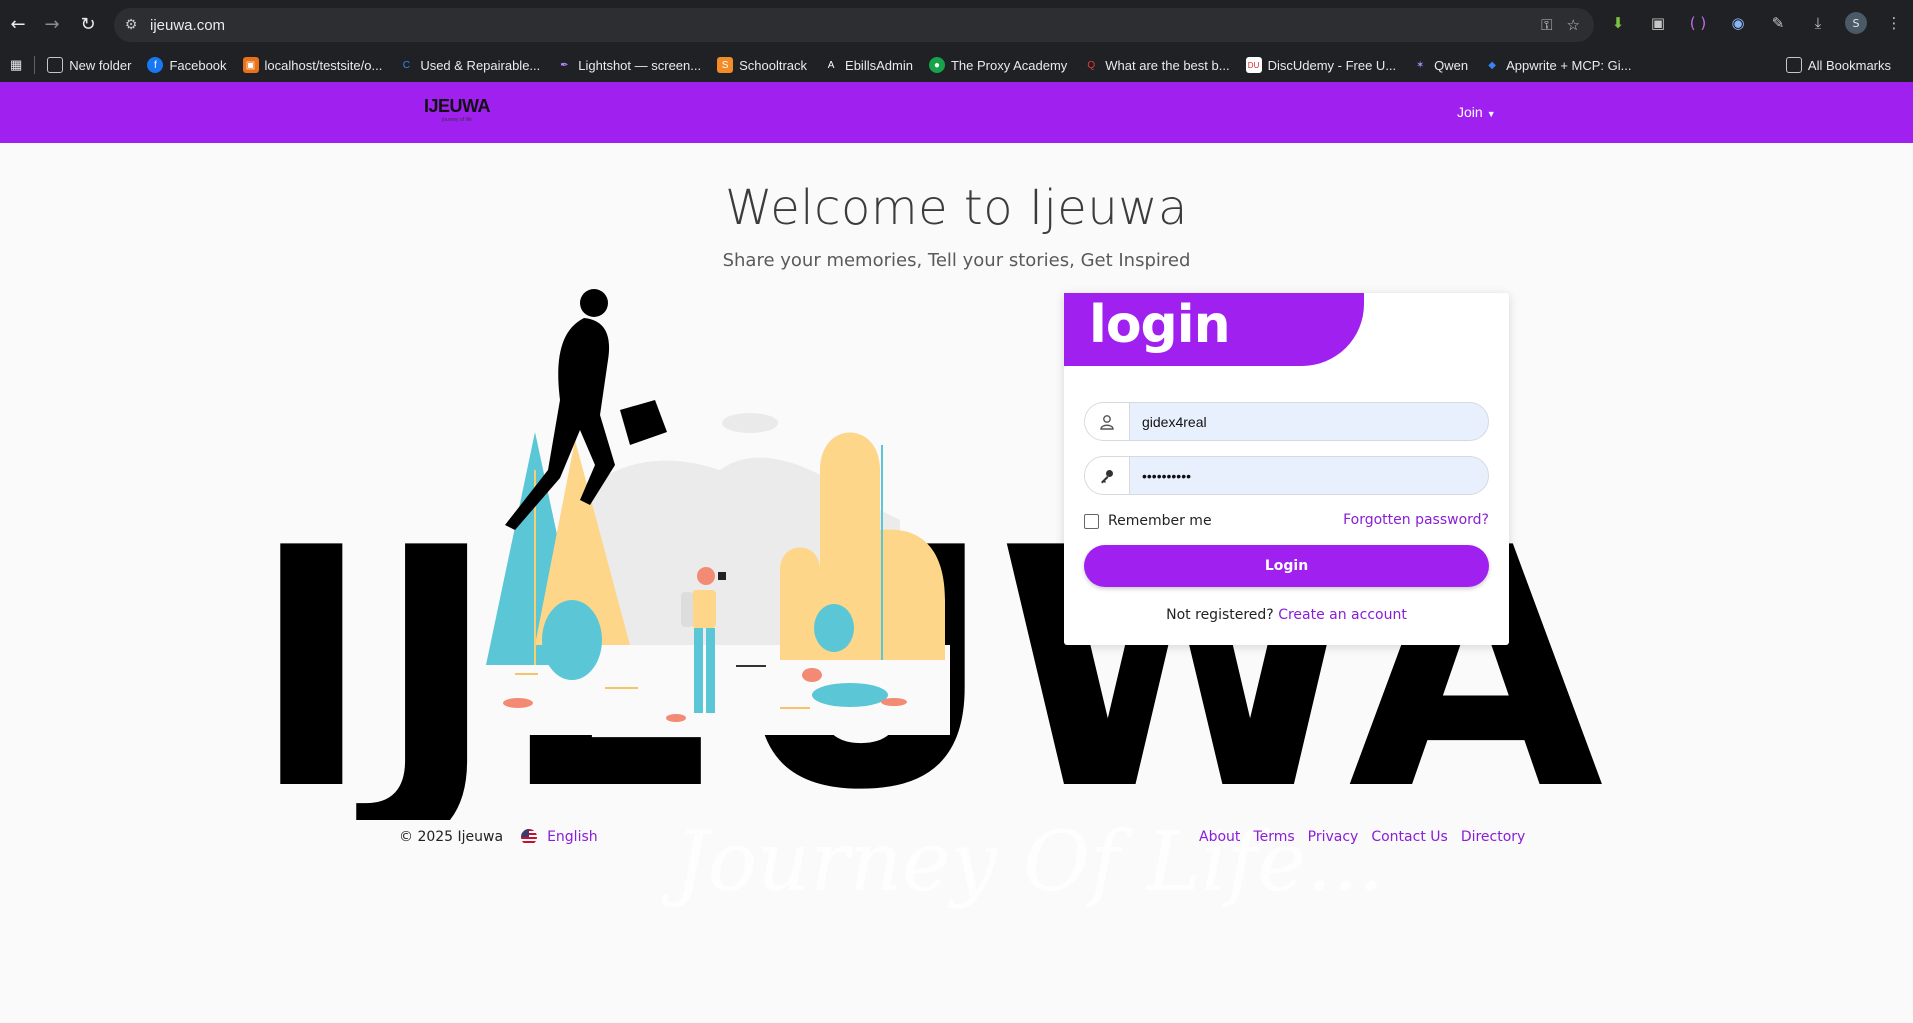 The height and width of the screenshot is (1023, 1913). Describe the element at coordinates (1416, 520) in the screenshot. I see `forgot-password-link: Forgotten password?` at that location.